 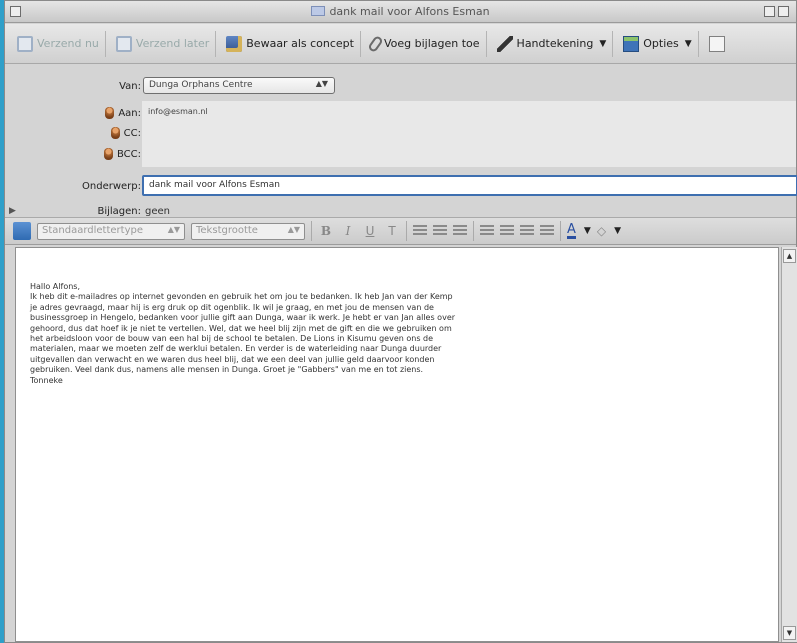 I want to click on outdent-icon, so click(x=527, y=231).